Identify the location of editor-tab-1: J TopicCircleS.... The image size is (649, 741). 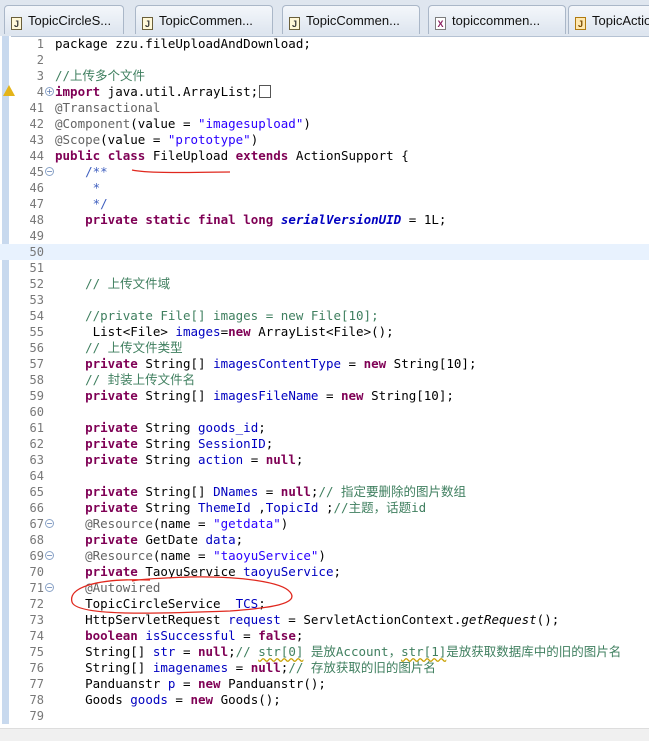
(64, 19).